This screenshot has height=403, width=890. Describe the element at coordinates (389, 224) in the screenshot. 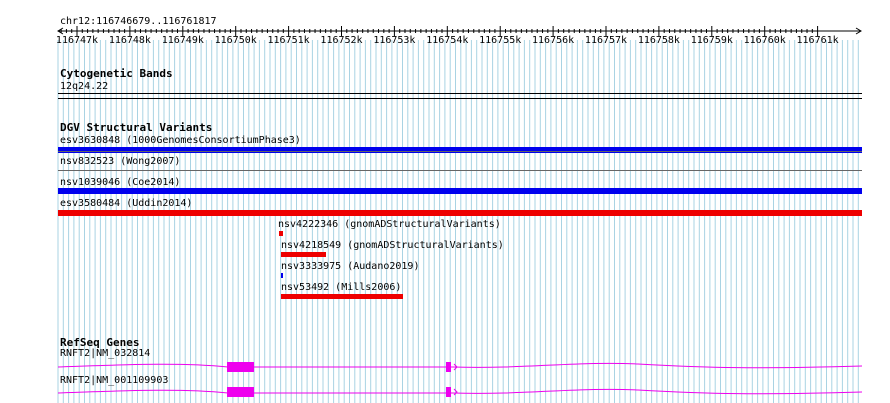

I see `variant-label: nsv4222346 (gnomADStructuralVariants)` at that location.